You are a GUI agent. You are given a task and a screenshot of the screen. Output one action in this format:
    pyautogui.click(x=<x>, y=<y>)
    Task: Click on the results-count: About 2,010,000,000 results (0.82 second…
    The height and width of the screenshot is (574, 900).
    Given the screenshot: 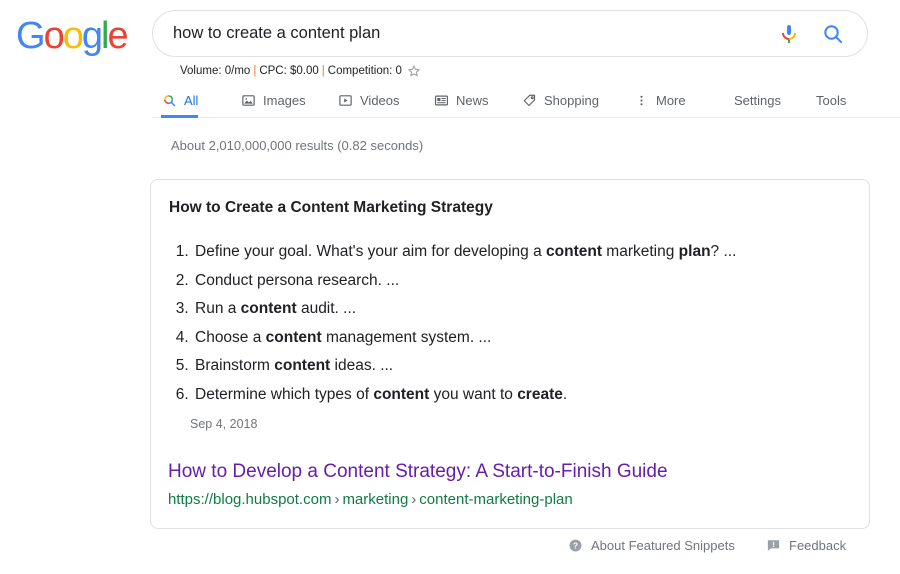 What is the action you would take?
    pyautogui.click(x=297, y=145)
    